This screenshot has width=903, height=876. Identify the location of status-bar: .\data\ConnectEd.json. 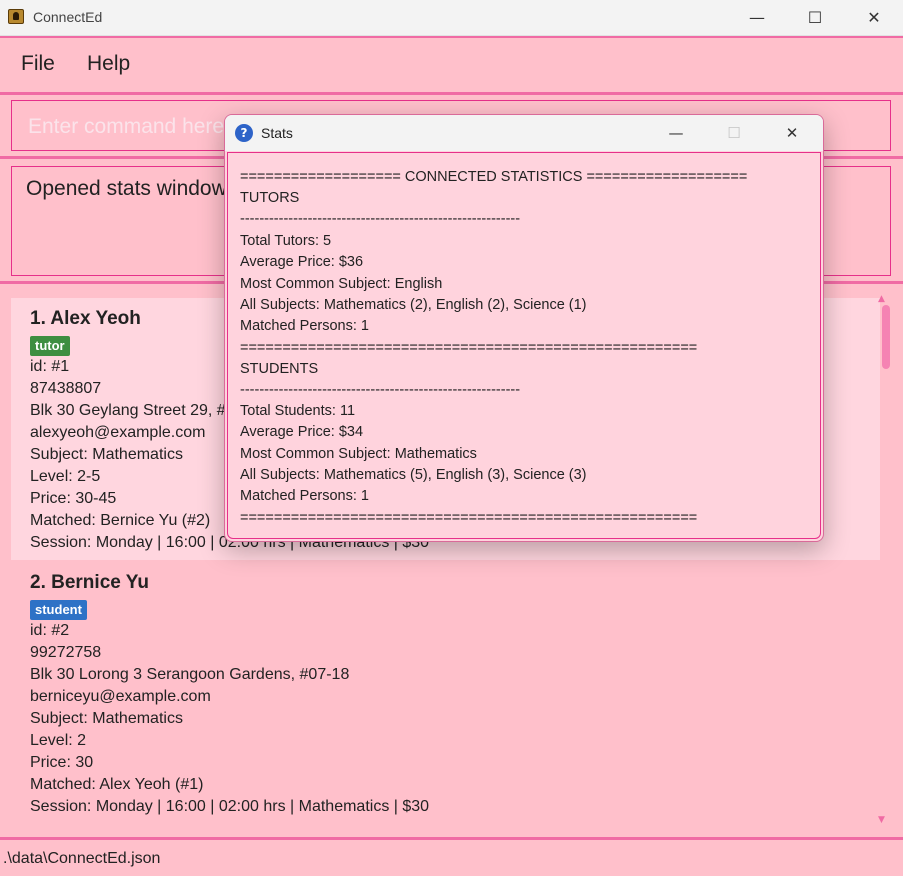
(451, 858).